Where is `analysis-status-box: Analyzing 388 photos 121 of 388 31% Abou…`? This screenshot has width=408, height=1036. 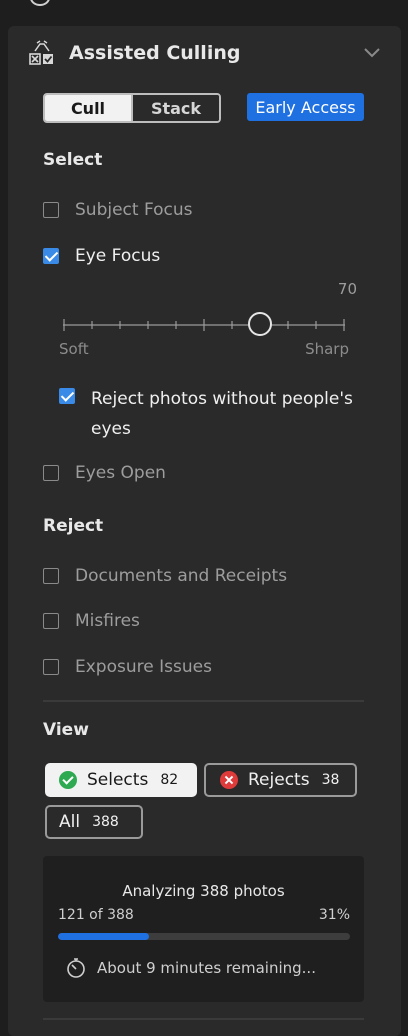
analysis-status-box: Analyzing 388 photos 121 of 388 31% Abou… is located at coordinates (203, 929).